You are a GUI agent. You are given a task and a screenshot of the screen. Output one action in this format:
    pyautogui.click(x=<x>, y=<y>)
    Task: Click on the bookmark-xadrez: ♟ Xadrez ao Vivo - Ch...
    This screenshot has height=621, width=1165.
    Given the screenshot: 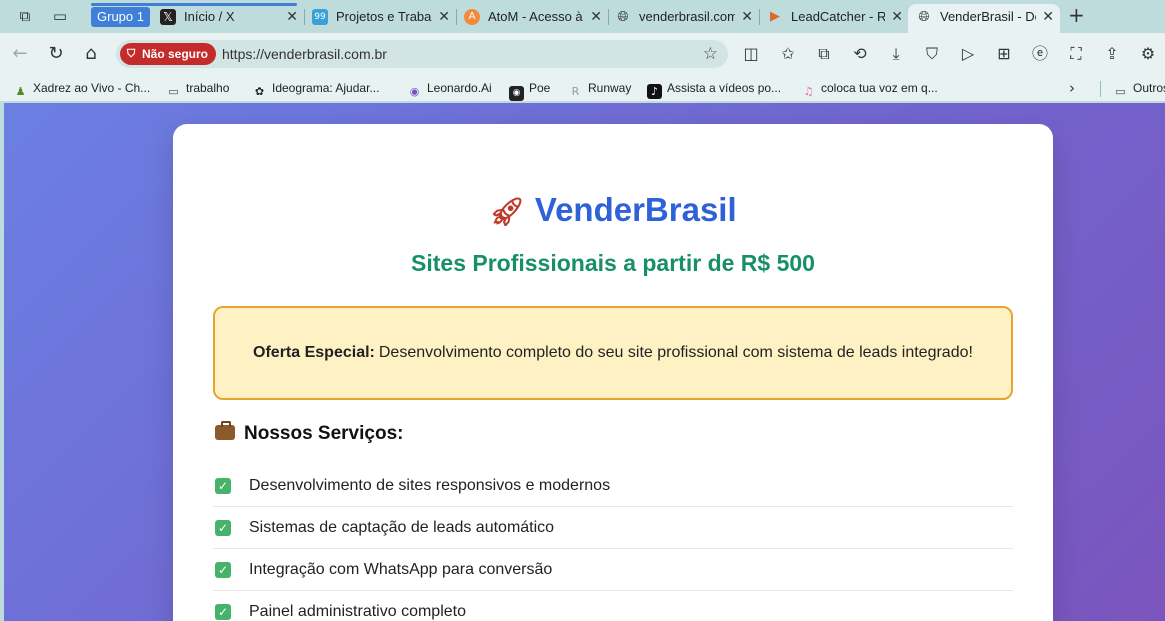 What is the action you would take?
    pyautogui.click(x=82, y=89)
    